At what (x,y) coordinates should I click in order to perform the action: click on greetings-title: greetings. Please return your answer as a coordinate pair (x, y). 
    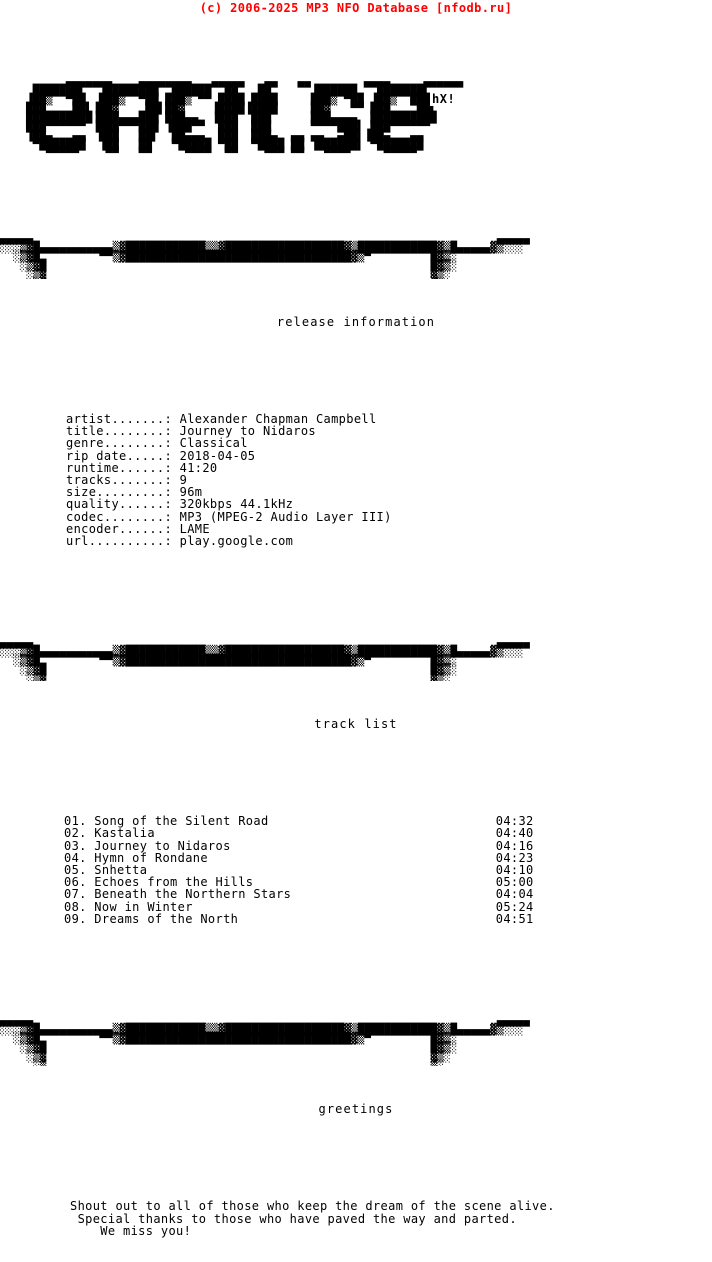
    Looking at the image, I should click on (356, 1109).